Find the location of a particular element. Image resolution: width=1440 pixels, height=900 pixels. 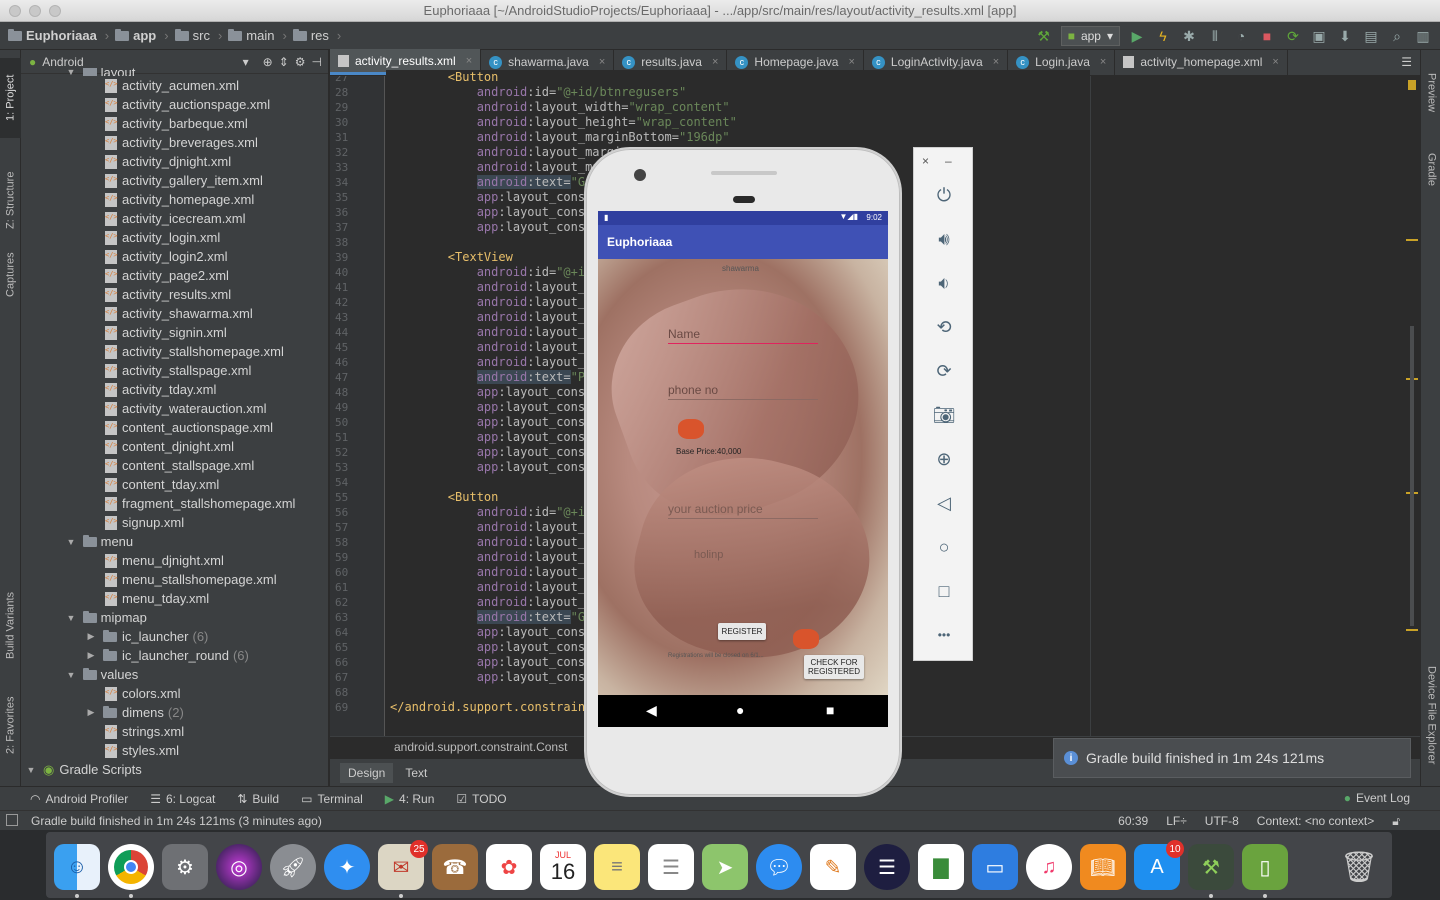

system-preferences-icon: ⚙ is located at coordinates (185, 867).